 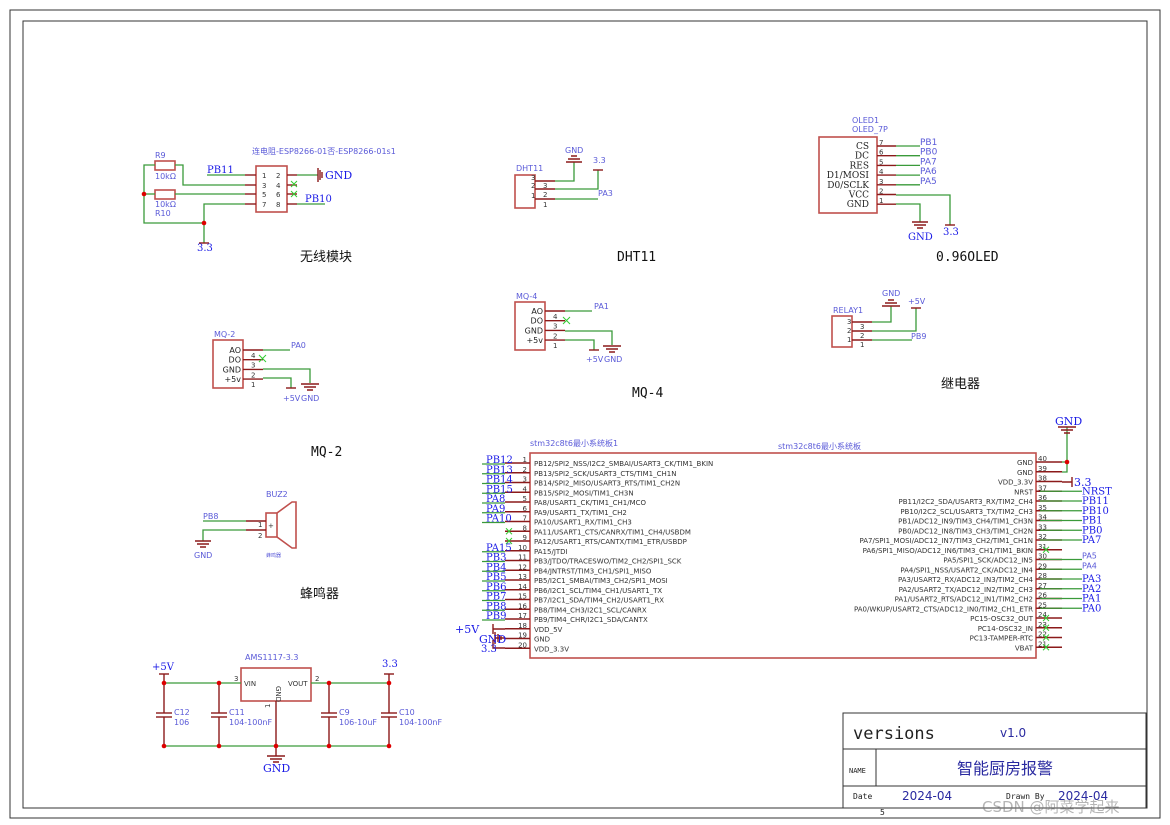 I want to click on mq2-ref: MQ-2, so click(x=224, y=334).